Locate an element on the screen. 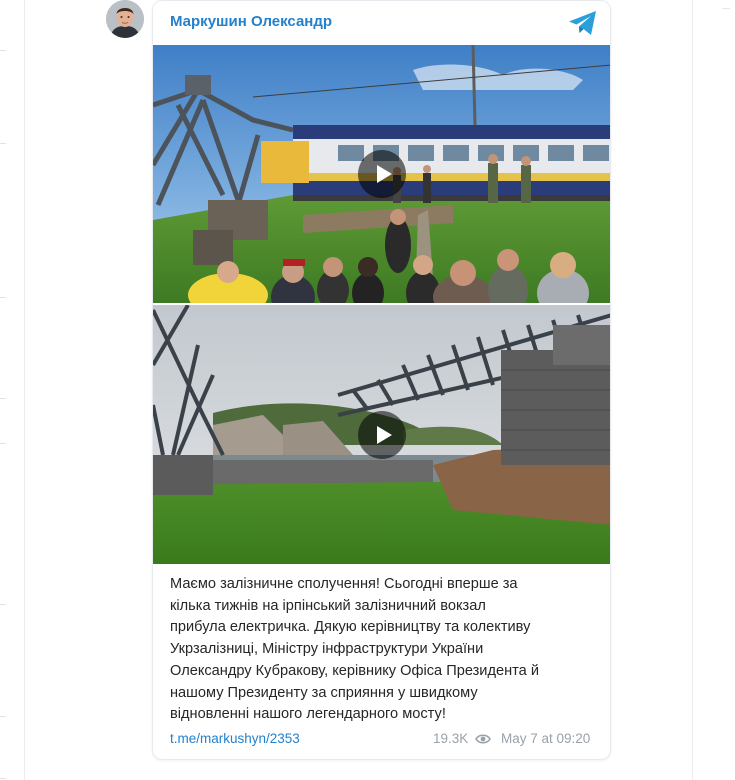  post-footer: t.me/markushyn/2353 19.3K May 7 at 09:20 is located at coordinates (382, 740).